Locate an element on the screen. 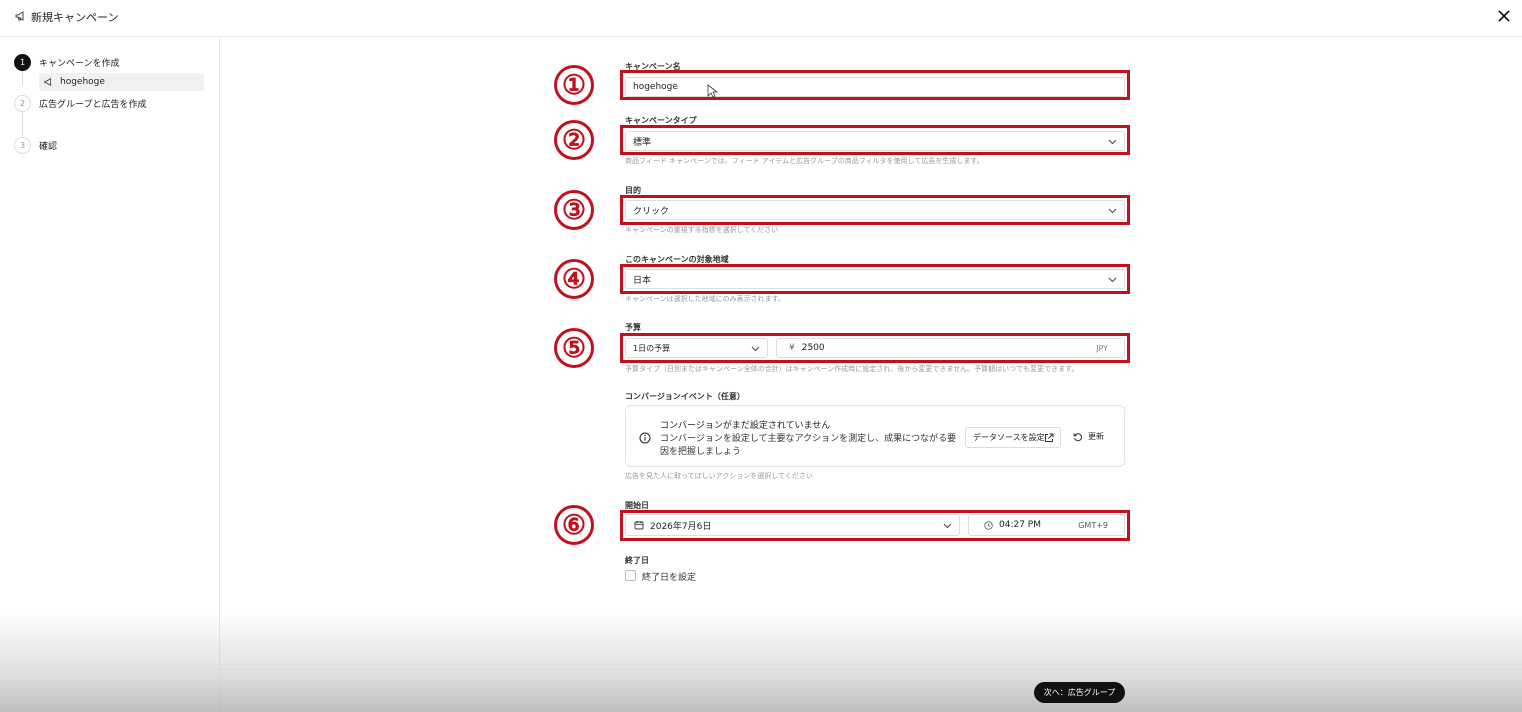  region-label: このキャンペーンの対象地域 is located at coordinates (677, 259).